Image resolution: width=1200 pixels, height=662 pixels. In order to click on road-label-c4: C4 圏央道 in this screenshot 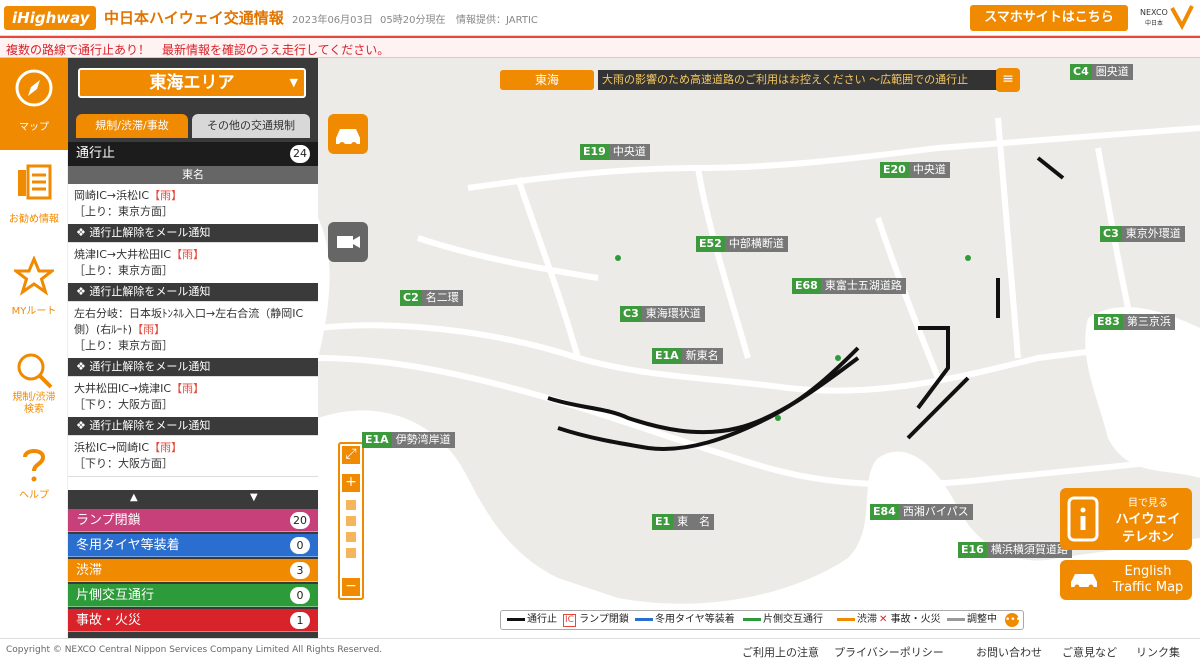, I will do `click(1101, 72)`.